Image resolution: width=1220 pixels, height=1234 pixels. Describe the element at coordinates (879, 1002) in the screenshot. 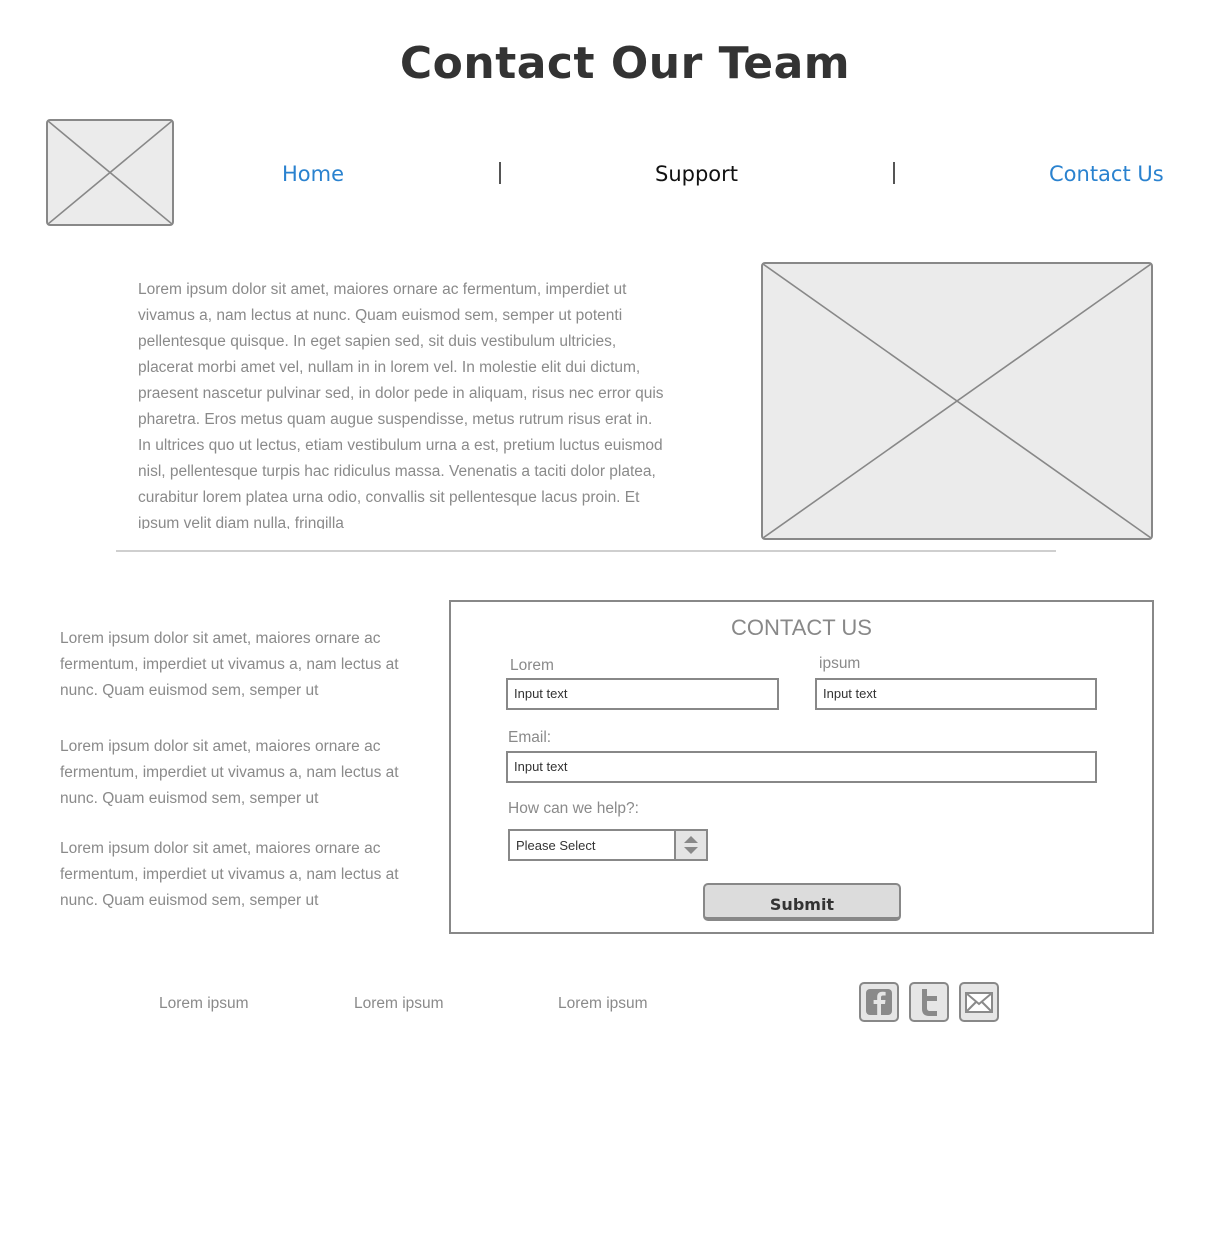

I see `facebook-icon` at that location.